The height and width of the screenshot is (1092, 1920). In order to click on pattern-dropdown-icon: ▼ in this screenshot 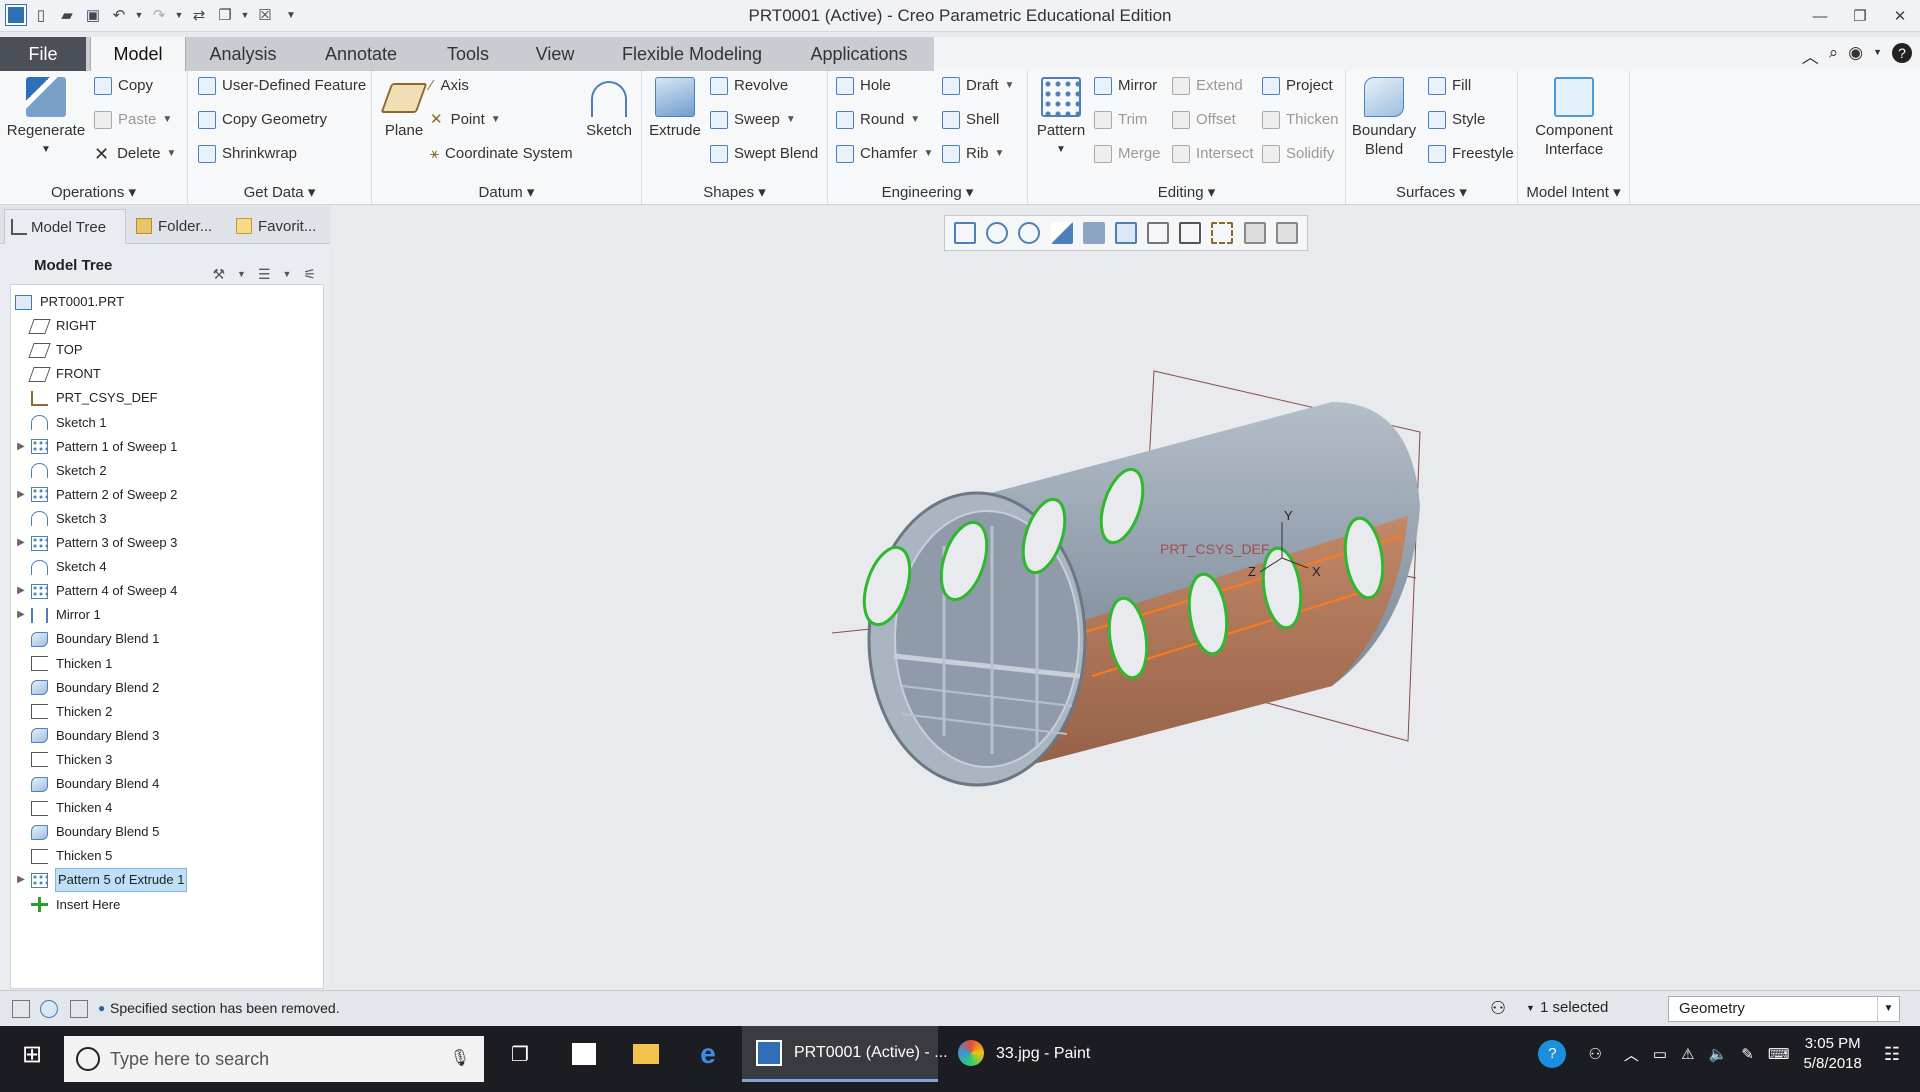, I will do `click(1061, 149)`.